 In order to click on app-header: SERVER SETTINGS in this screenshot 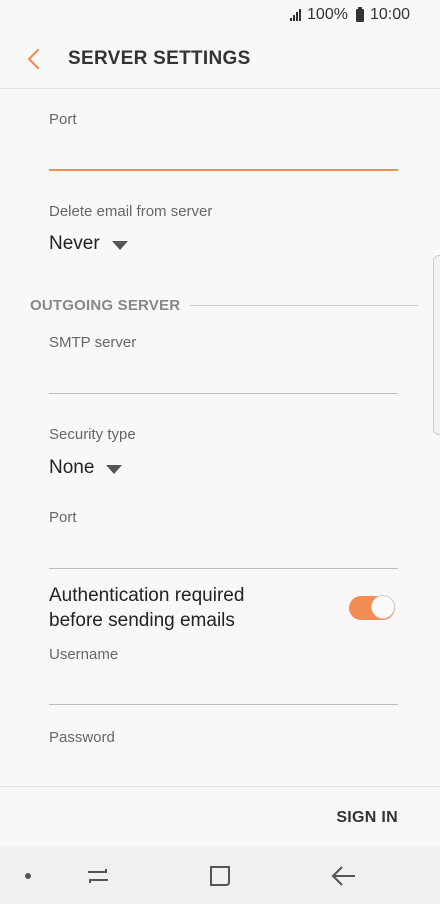, I will do `click(220, 59)`.